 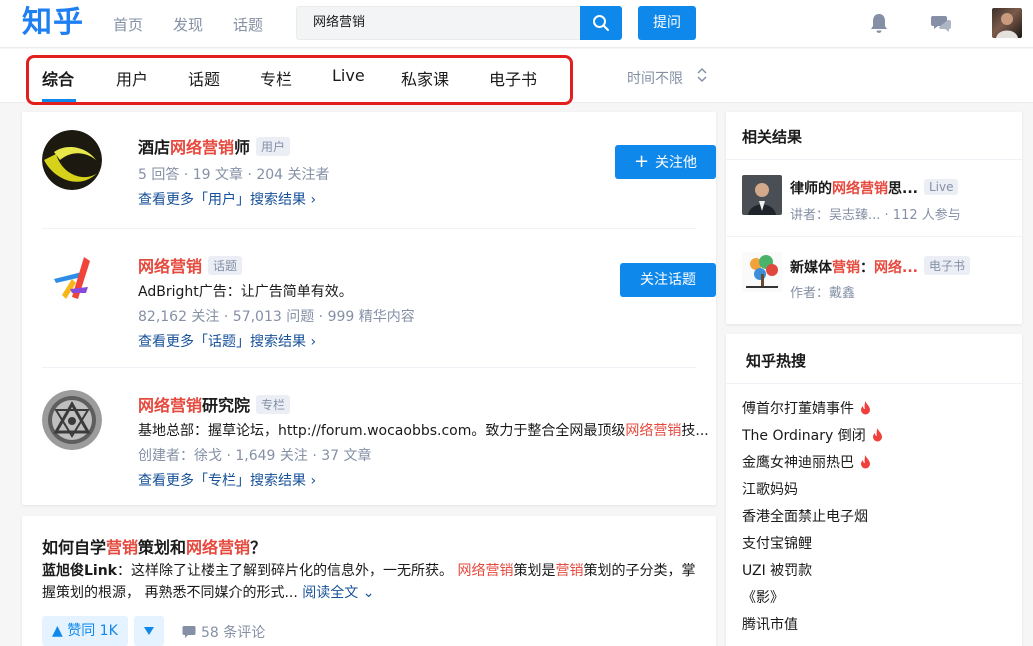 What do you see at coordinates (798, 463) in the screenshot?
I see `hot-search-label: 金鹰女神迪丽热巴` at bounding box center [798, 463].